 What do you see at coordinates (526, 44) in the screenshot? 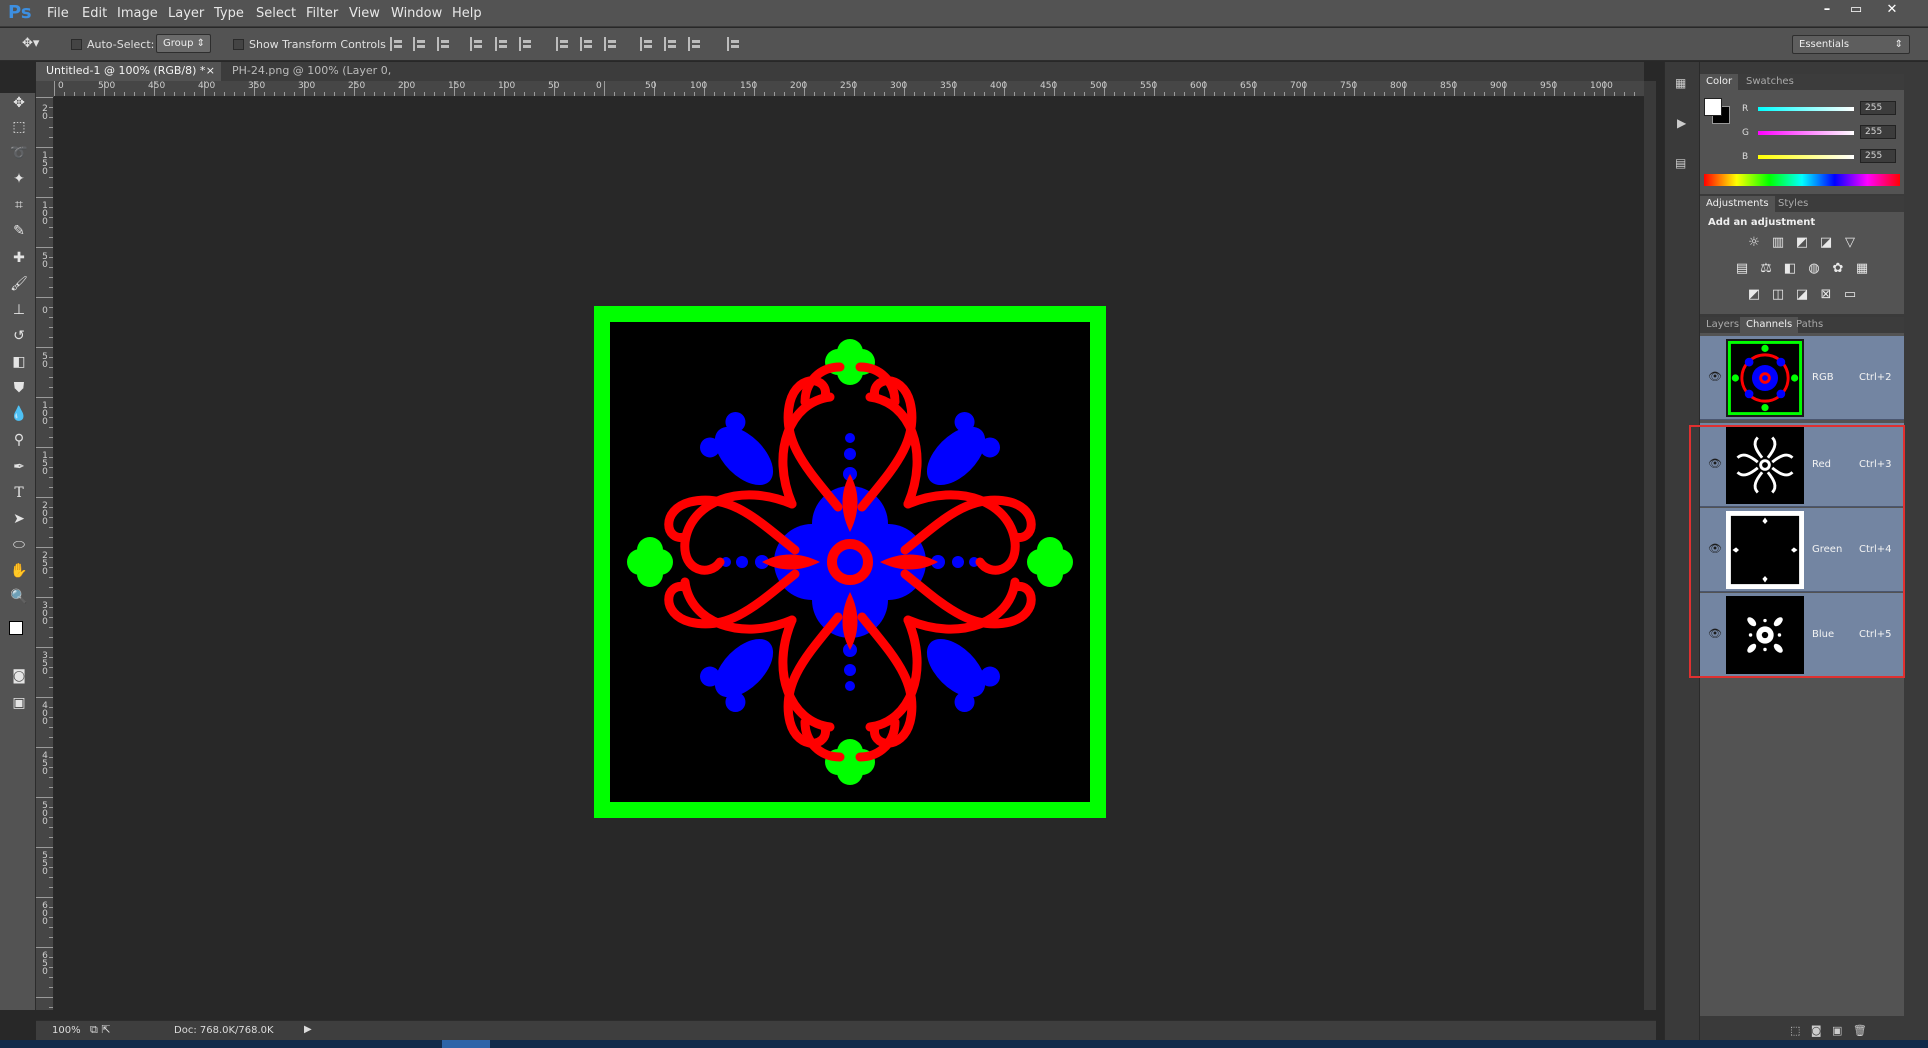
I see `align-right-icon` at bounding box center [526, 44].